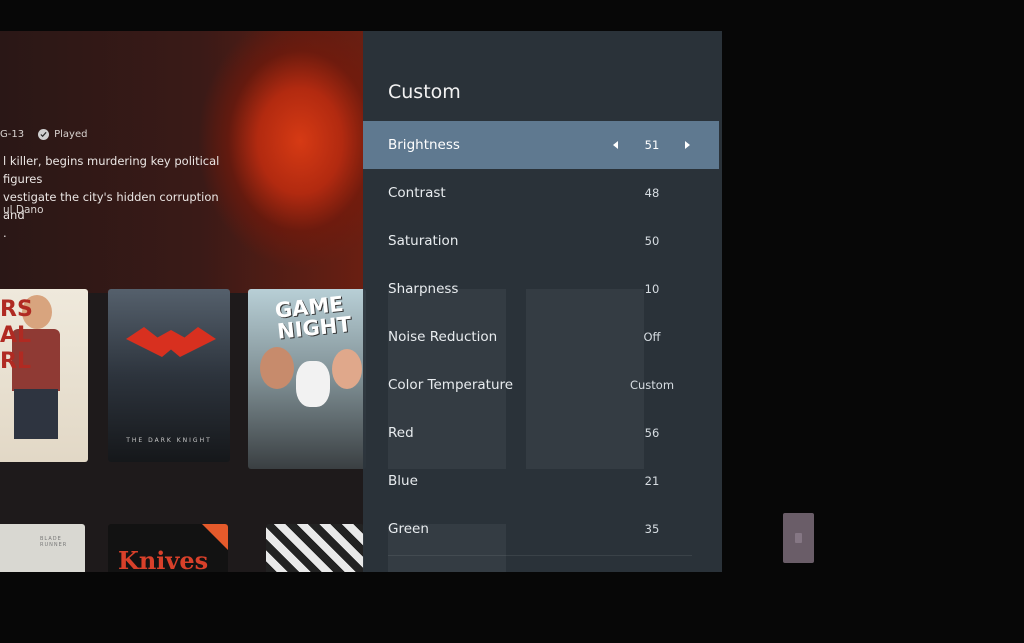 This screenshot has height=643, width=1024. What do you see at coordinates (23, 210) in the screenshot?
I see `cast-line: ul Dano` at bounding box center [23, 210].